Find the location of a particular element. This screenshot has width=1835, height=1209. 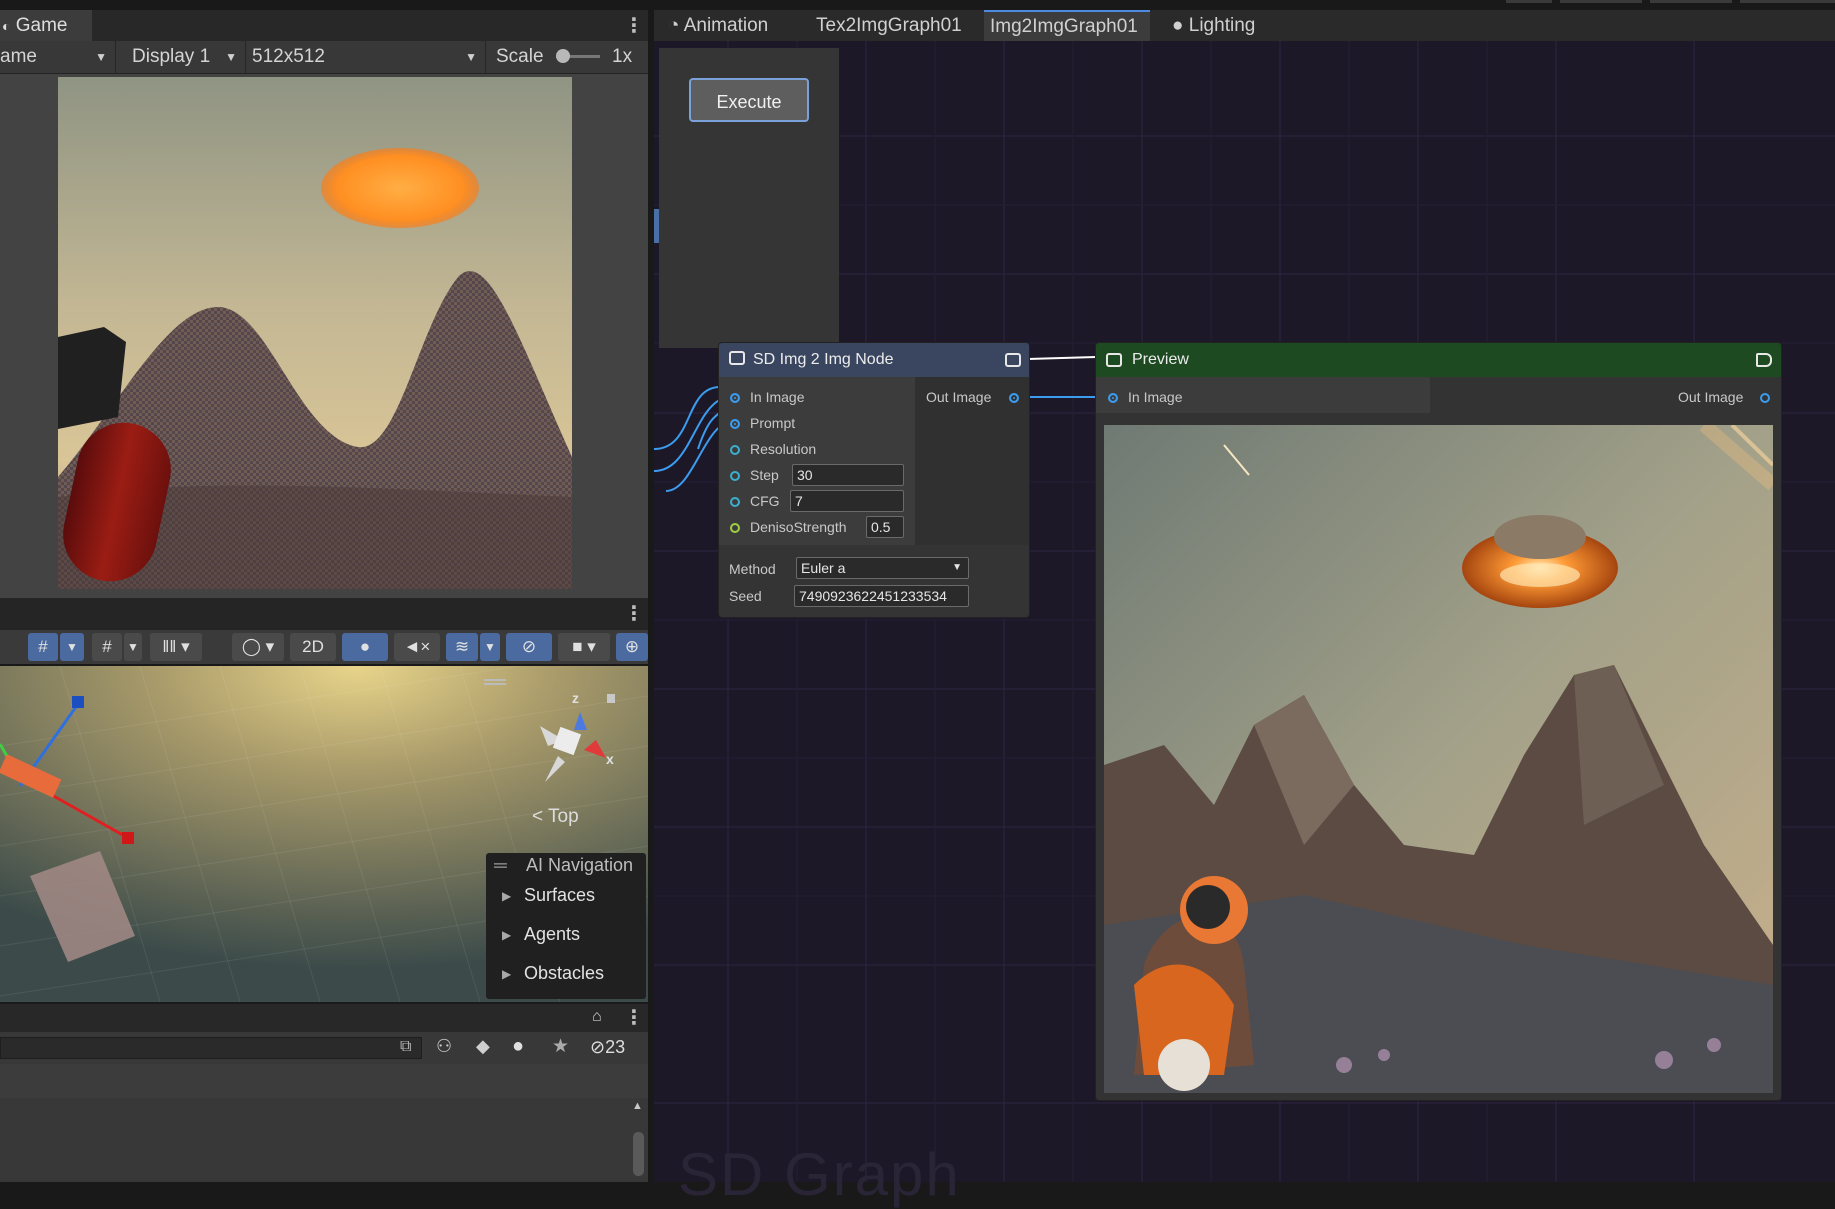

tab-lighting: ● Lighting is located at coordinates (1213, 25).